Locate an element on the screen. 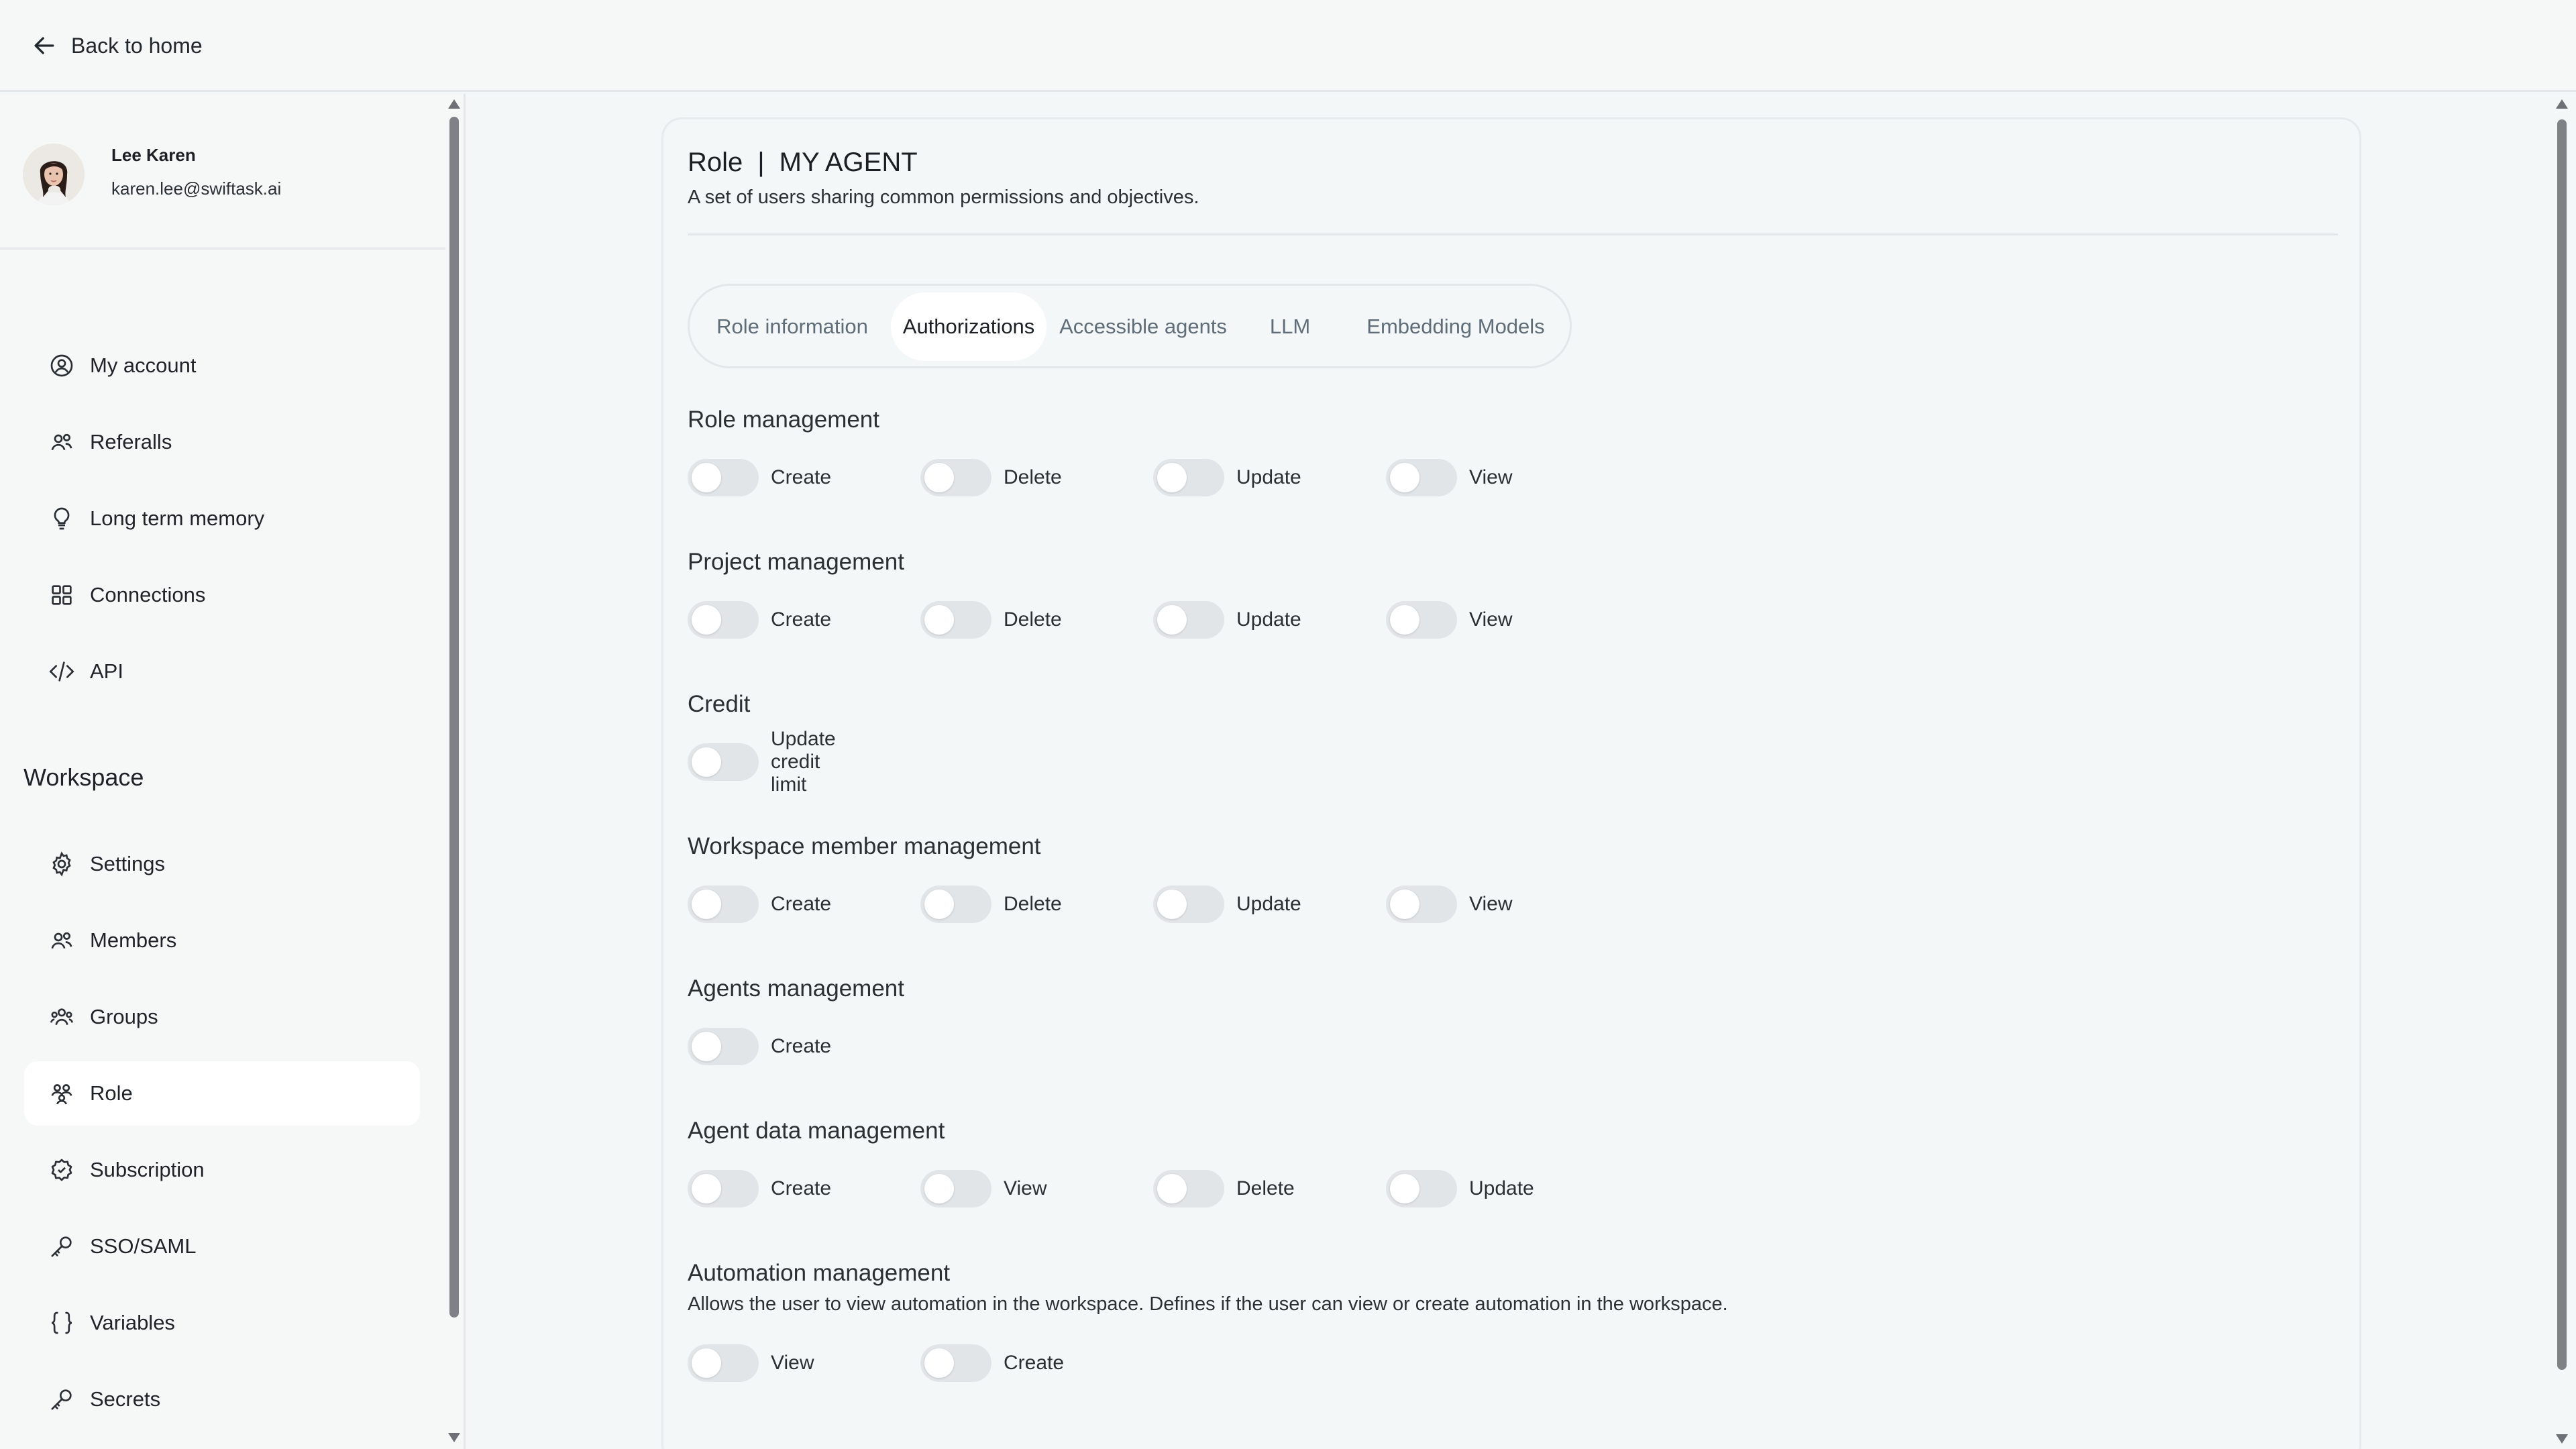 This screenshot has width=2576, height=1449. nav-groups: Groups is located at coordinates (222, 1017).